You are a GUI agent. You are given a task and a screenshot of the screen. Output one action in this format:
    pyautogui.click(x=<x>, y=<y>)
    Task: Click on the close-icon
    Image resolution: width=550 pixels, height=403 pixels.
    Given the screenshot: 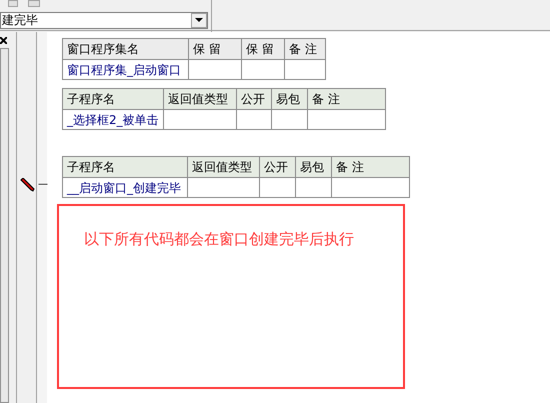 What is the action you would take?
    pyautogui.click(x=4, y=40)
    